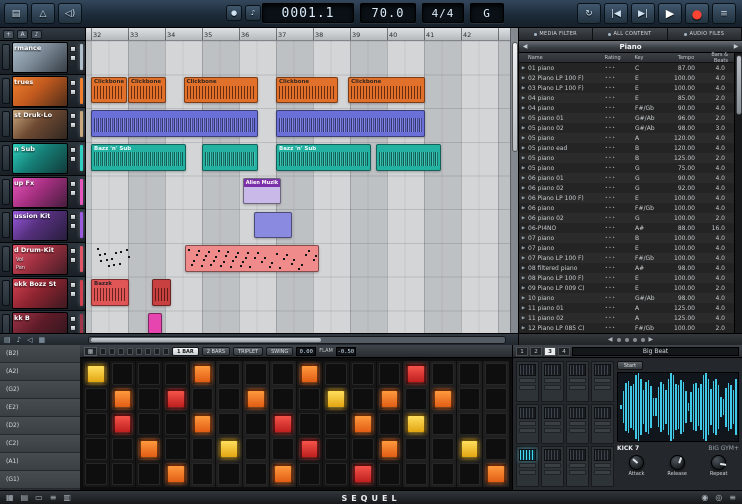 Image resolution: width=742 pixels, height=504 pixels. Describe the element at coordinates (680, 58) in the screenshot. I see `column-header: Tempo` at that location.